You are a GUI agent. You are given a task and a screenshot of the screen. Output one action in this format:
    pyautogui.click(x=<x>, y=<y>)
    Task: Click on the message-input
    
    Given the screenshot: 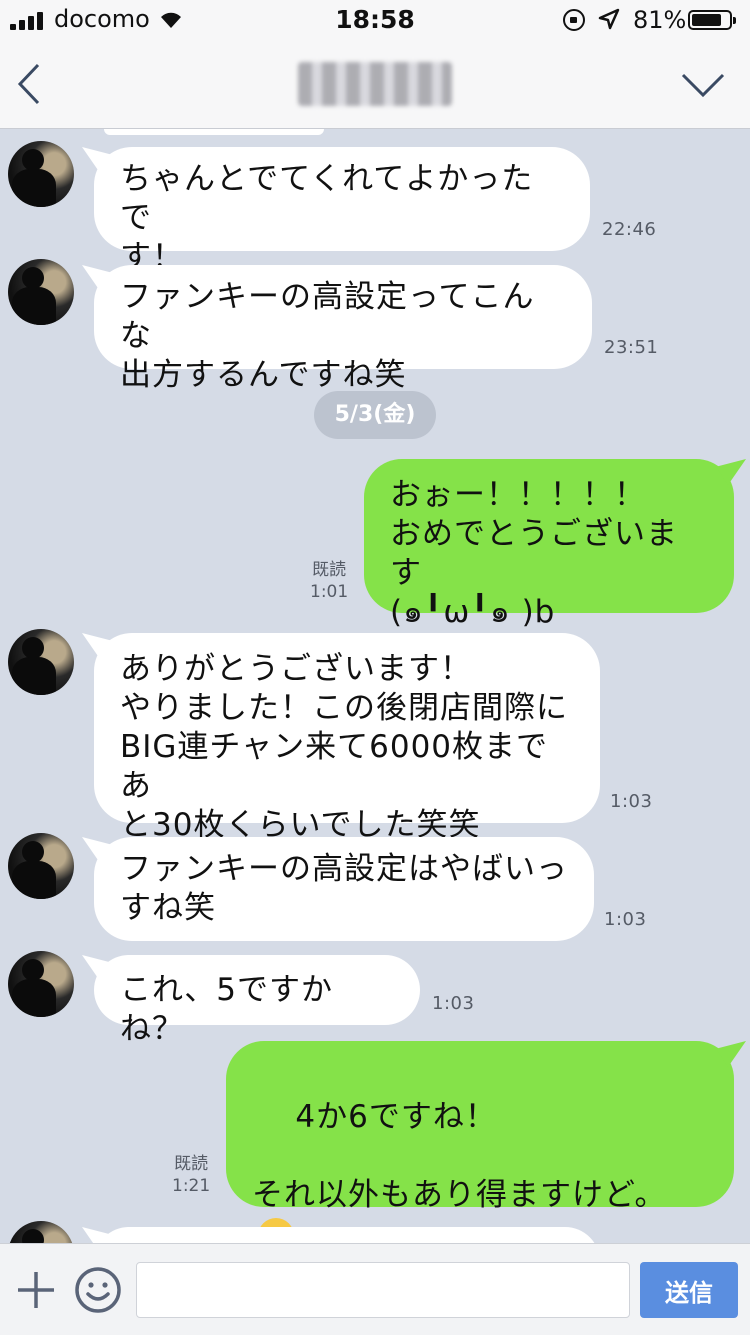 What is the action you would take?
    pyautogui.click(x=383, y=1290)
    